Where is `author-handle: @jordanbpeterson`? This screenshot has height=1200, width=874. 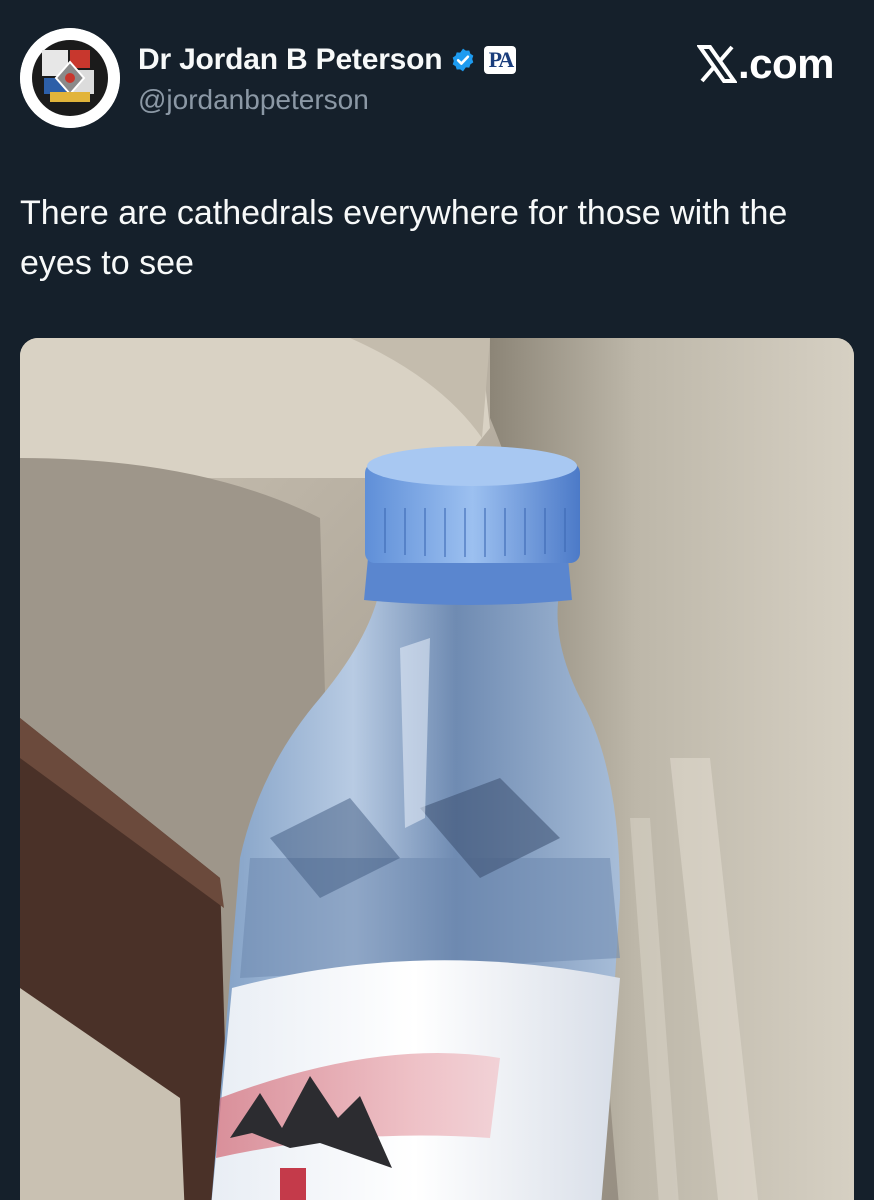
author-handle: @jordanbpeterson is located at coordinates (253, 100).